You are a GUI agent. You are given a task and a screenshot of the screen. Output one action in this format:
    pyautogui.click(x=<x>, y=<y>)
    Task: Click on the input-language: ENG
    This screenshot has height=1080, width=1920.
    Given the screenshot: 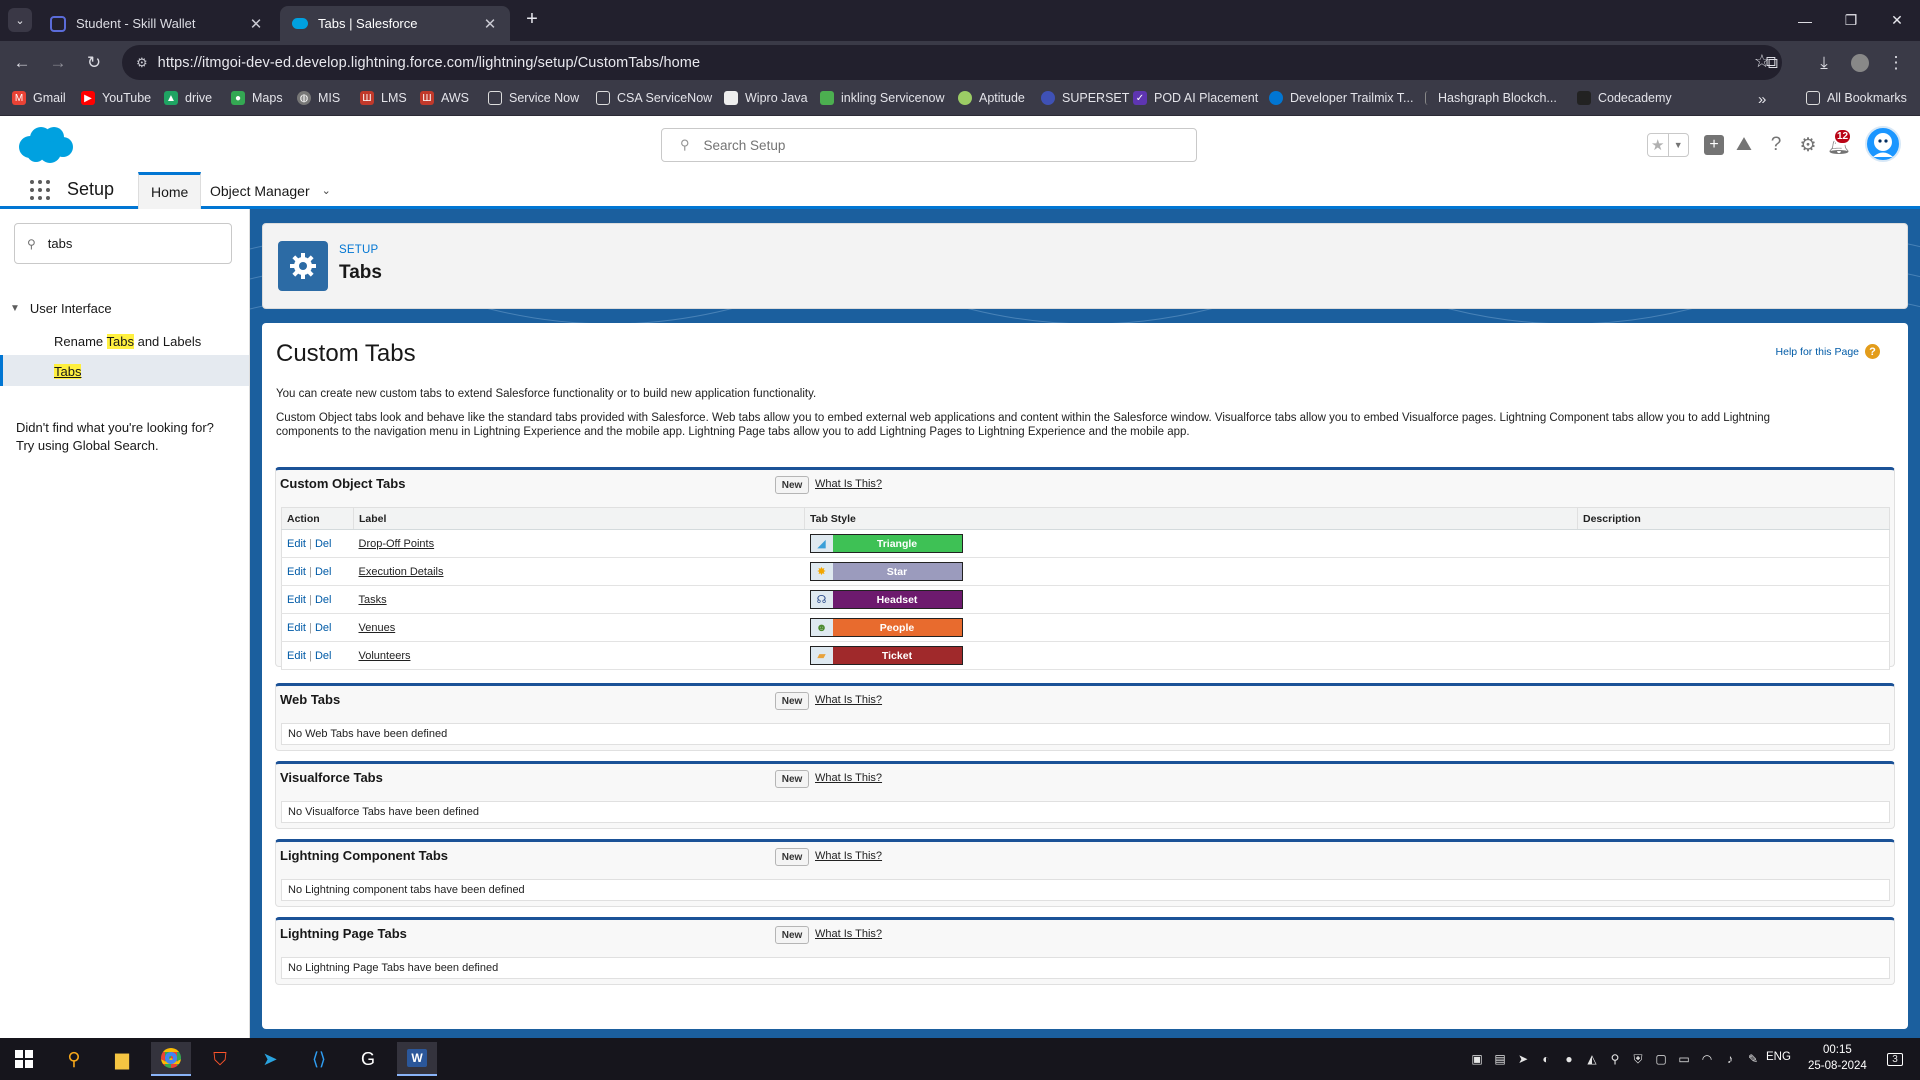 What is the action you would take?
    pyautogui.click(x=1778, y=1057)
    